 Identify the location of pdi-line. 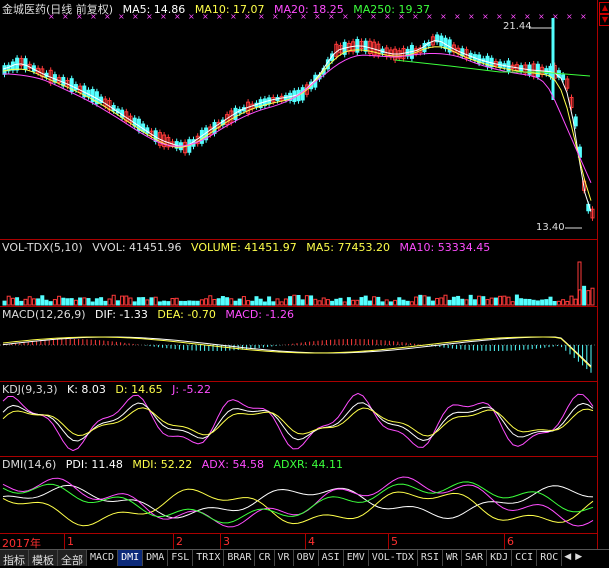
(298, 502).